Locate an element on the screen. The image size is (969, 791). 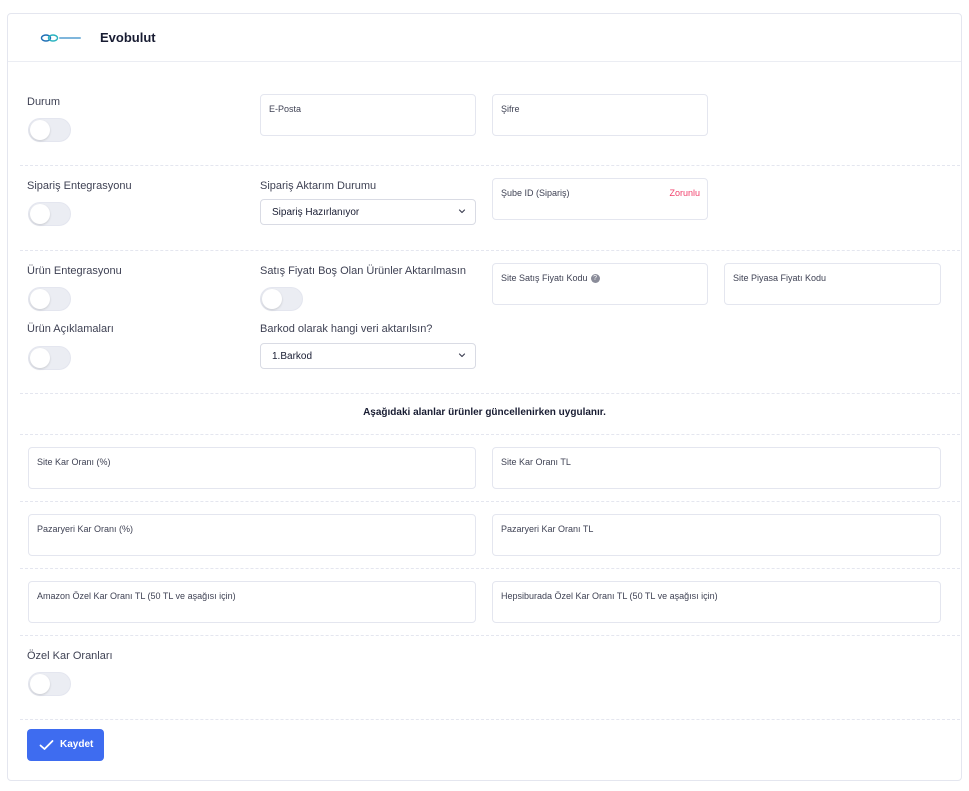
site-kar-orani-pct-input is located at coordinates (252, 478).